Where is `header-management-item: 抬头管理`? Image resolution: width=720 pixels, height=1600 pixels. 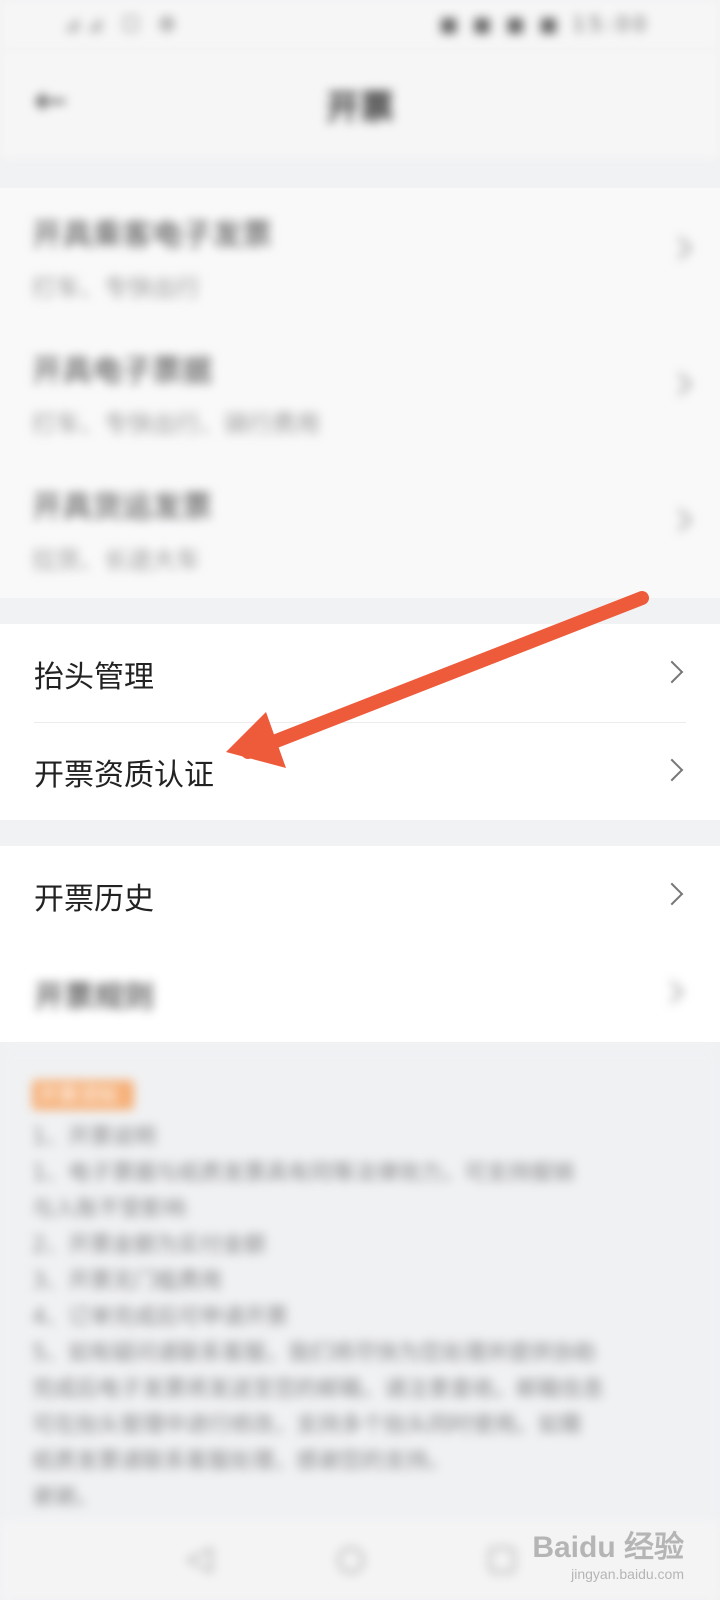
header-management-item: 抬头管理 is located at coordinates (360, 673).